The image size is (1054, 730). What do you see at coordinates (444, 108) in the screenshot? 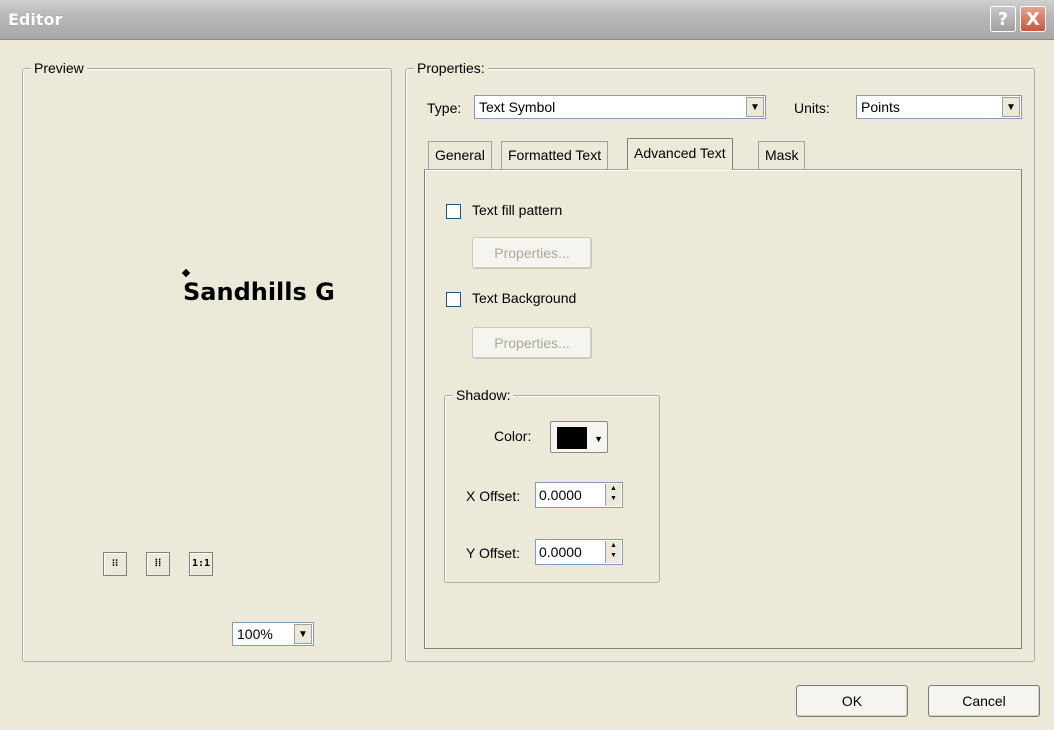
I see `type-label: Type:` at bounding box center [444, 108].